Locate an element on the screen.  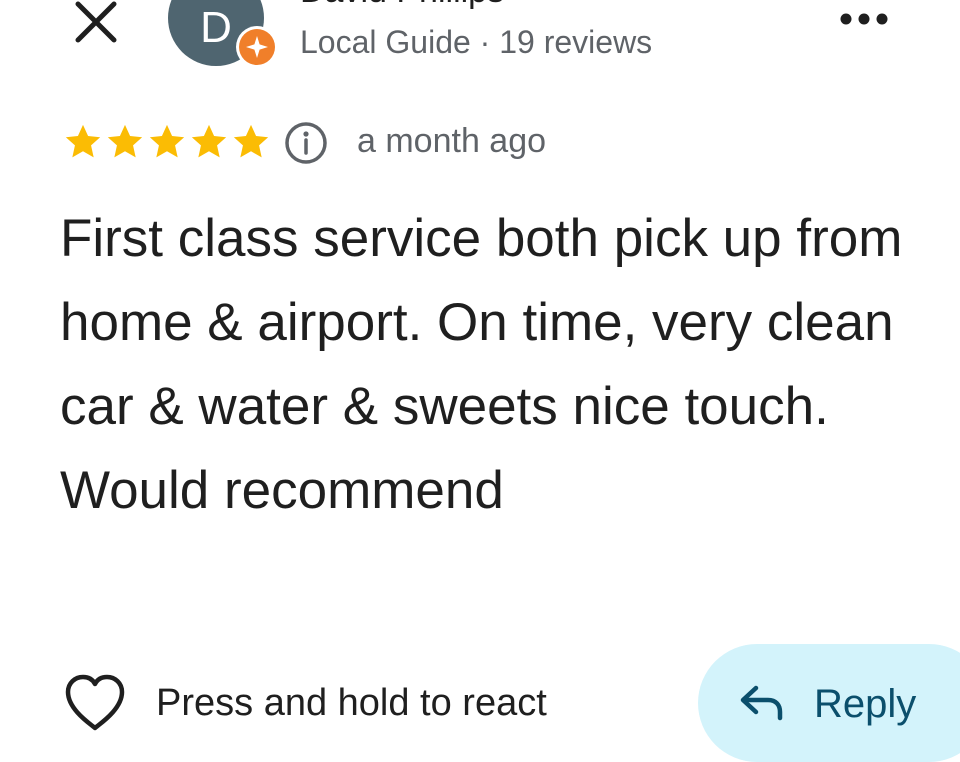
reply-arrow-icon is located at coordinates (761, 703).